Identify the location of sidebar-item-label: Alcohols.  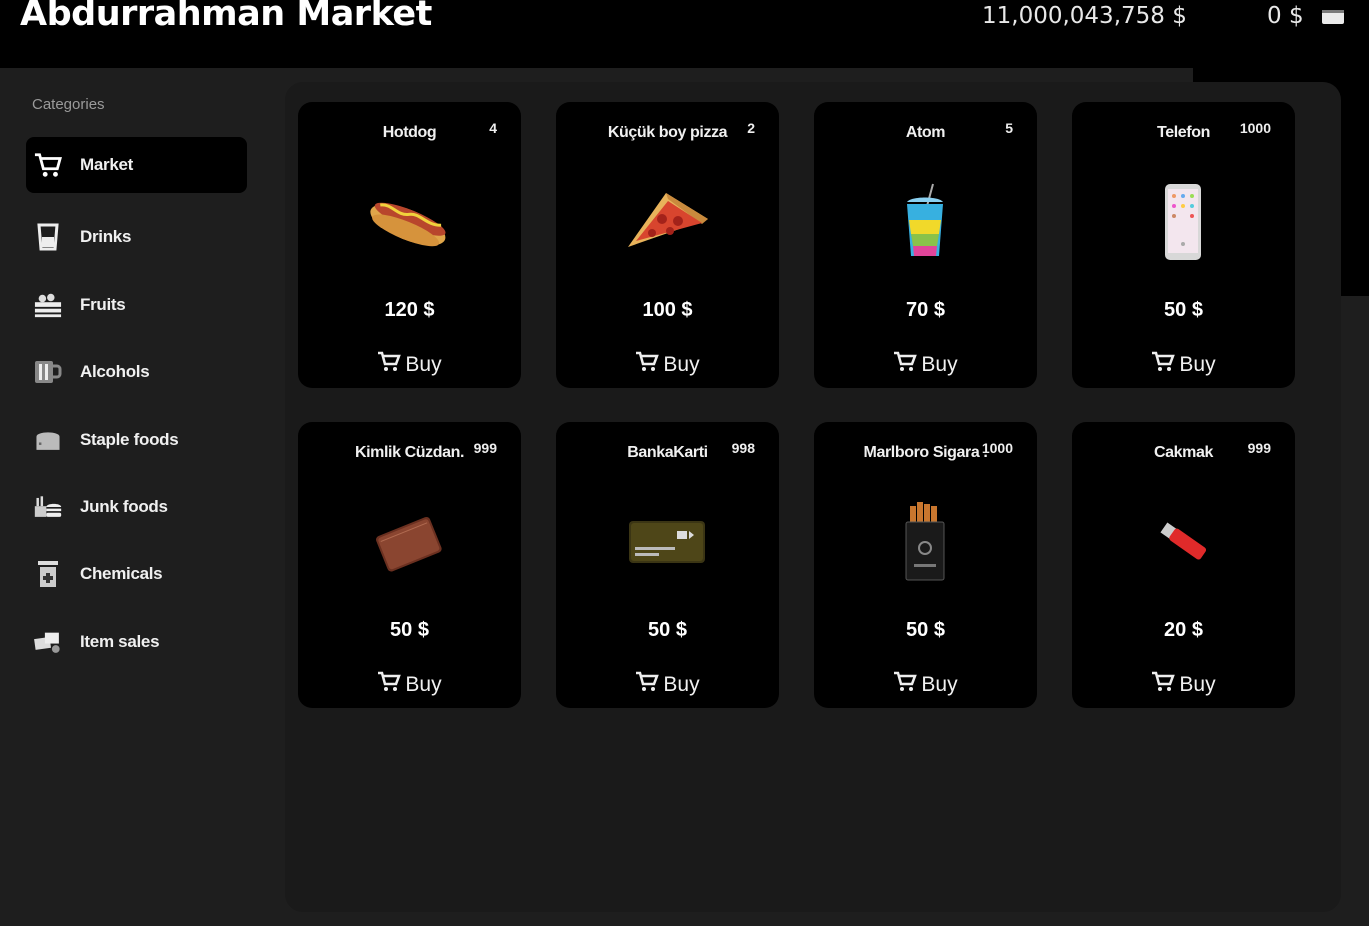
(115, 371).